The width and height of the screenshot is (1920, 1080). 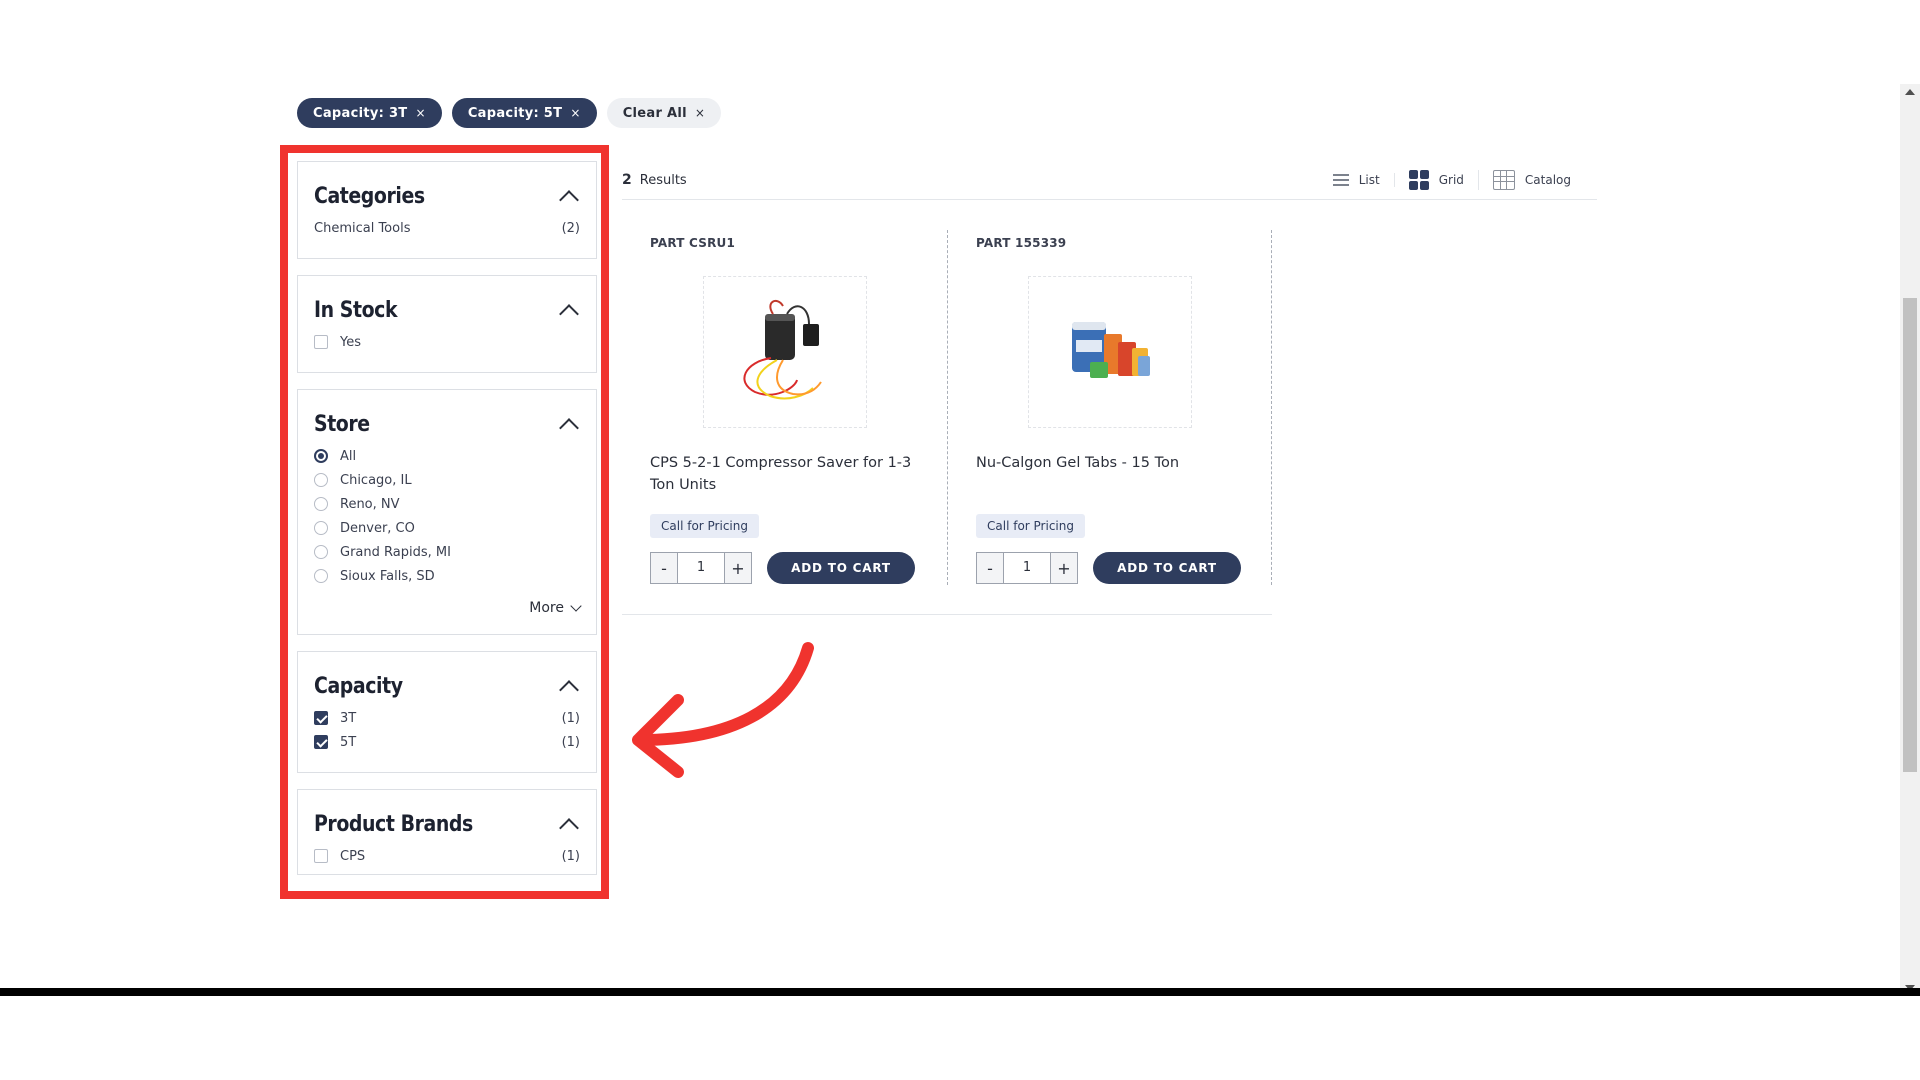 What do you see at coordinates (369, 196) in the screenshot?
I see `panel-title: Categories` at bounding box center [369, 196].